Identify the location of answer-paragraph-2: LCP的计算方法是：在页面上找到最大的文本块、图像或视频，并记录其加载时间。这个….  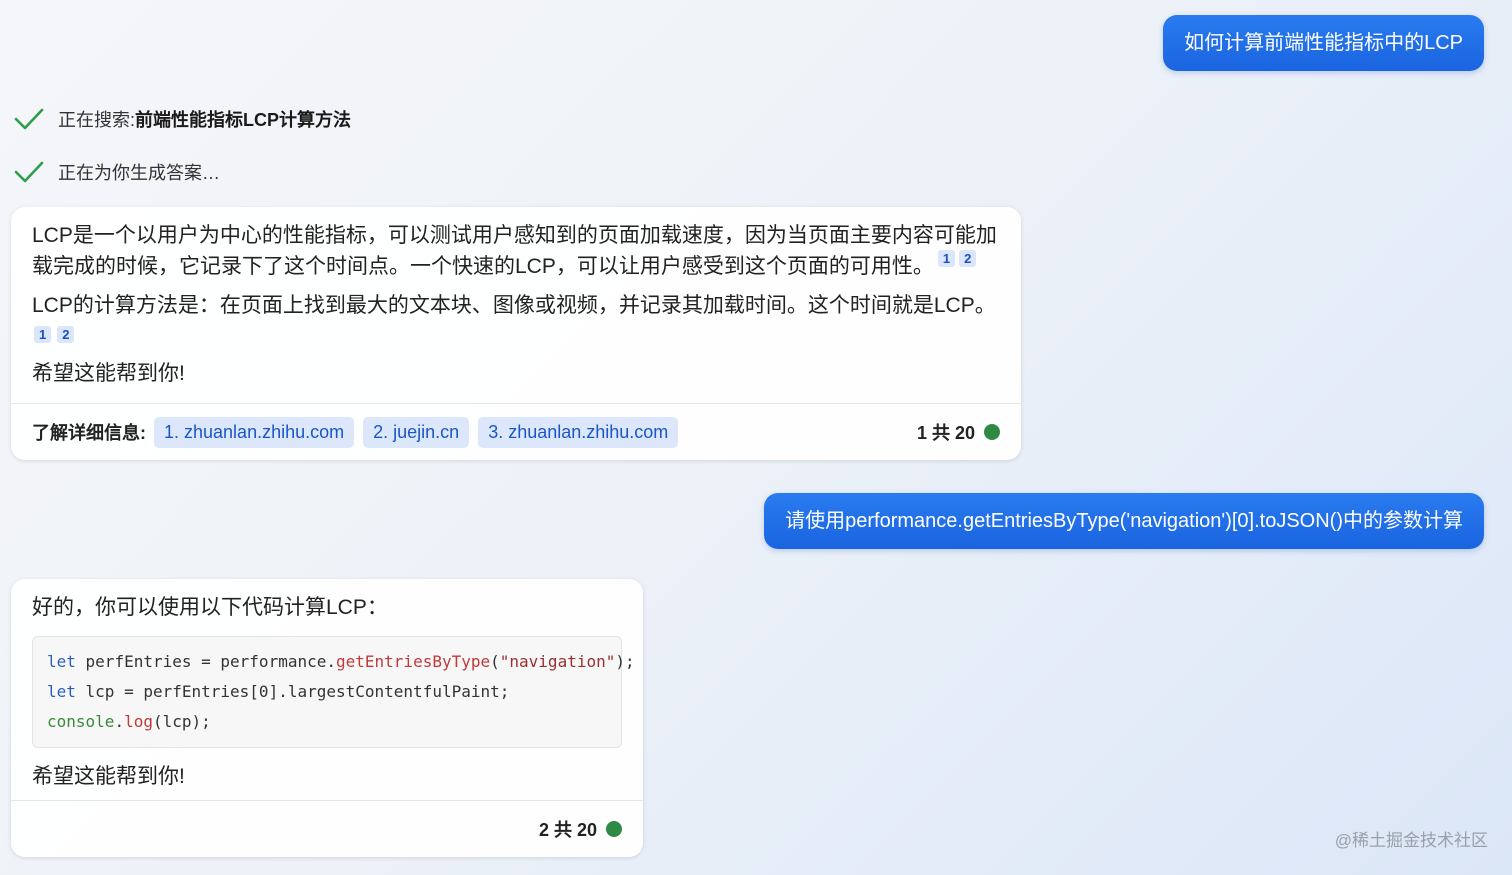
(514, 305).